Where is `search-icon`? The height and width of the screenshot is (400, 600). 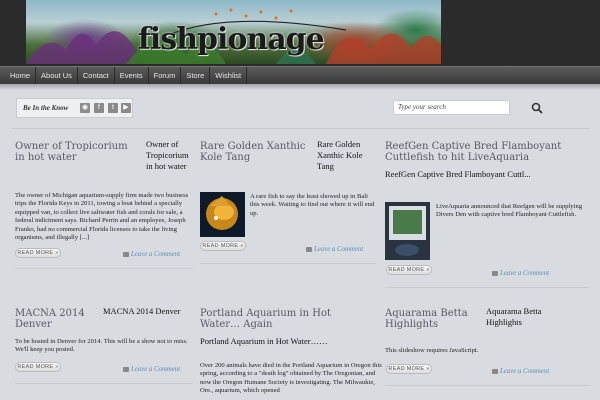
search-icon is located at coordinates (537, 108).